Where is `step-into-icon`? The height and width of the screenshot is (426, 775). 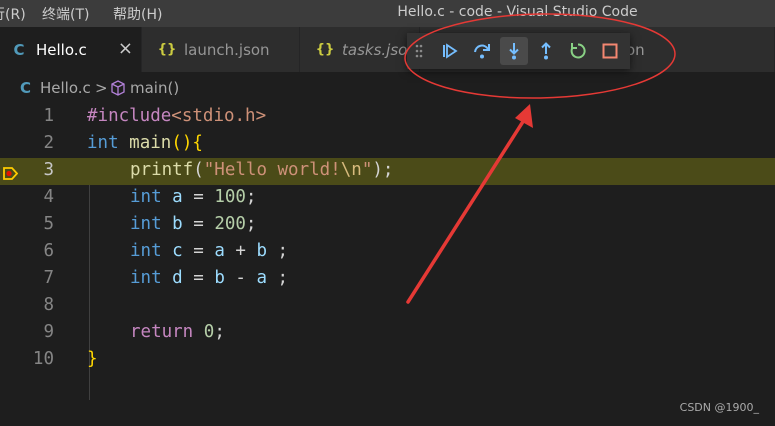
step-into-icon is located at coordinates (514, 51).